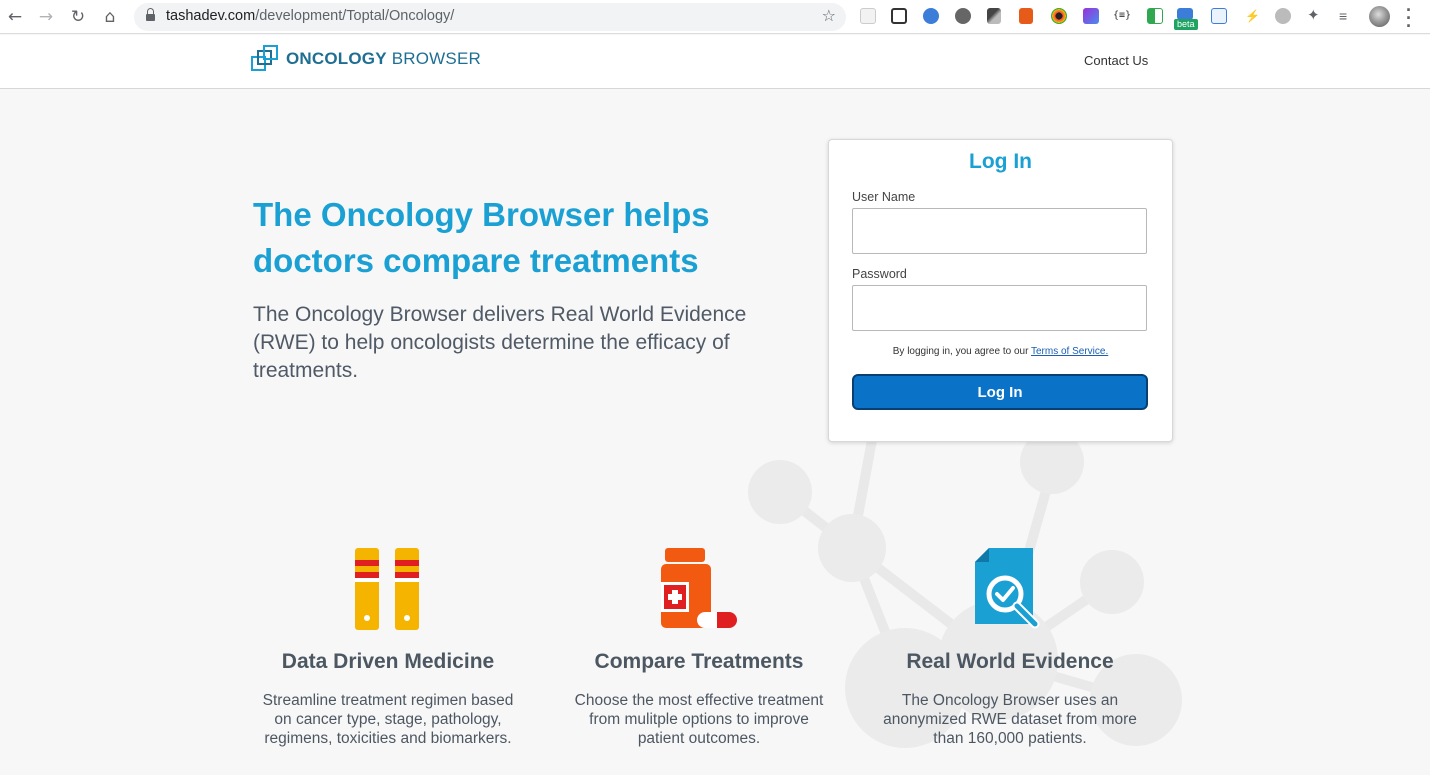  Describe the element at coordinates (999, 231) in the screenshot. I see `username-input` at that location.